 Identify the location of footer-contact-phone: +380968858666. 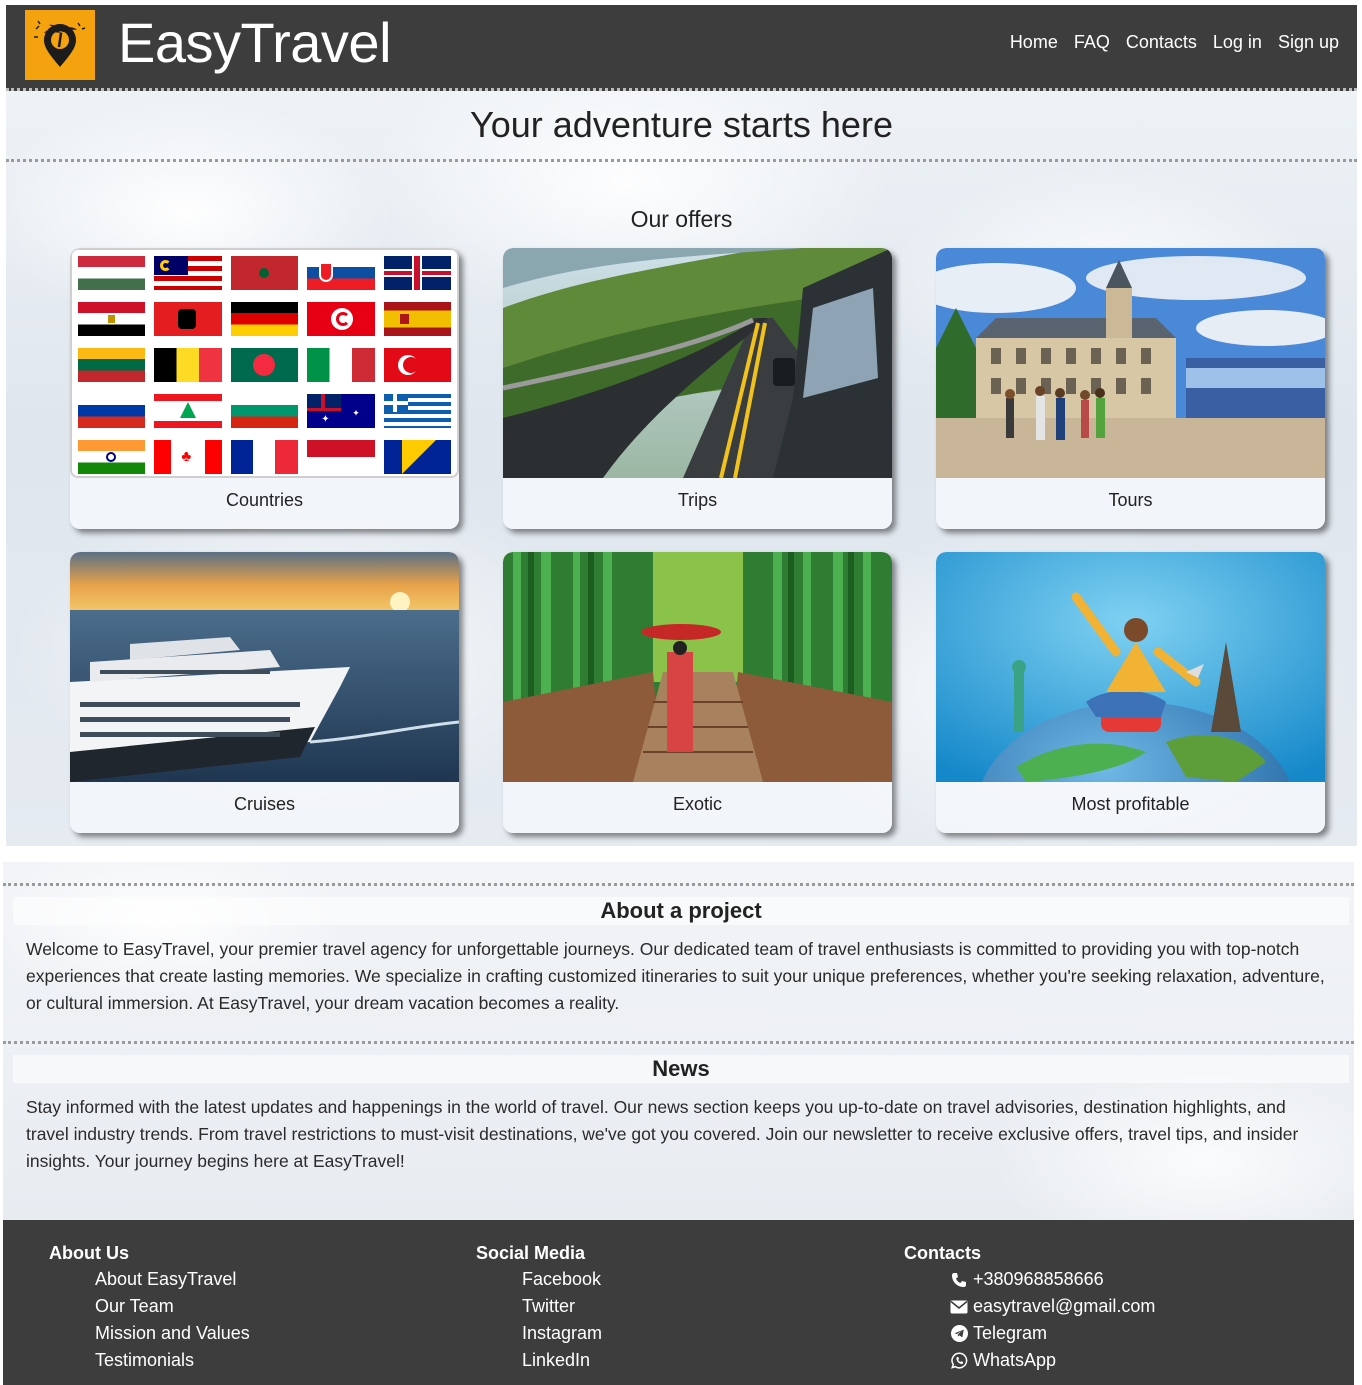
(1052, 1279).